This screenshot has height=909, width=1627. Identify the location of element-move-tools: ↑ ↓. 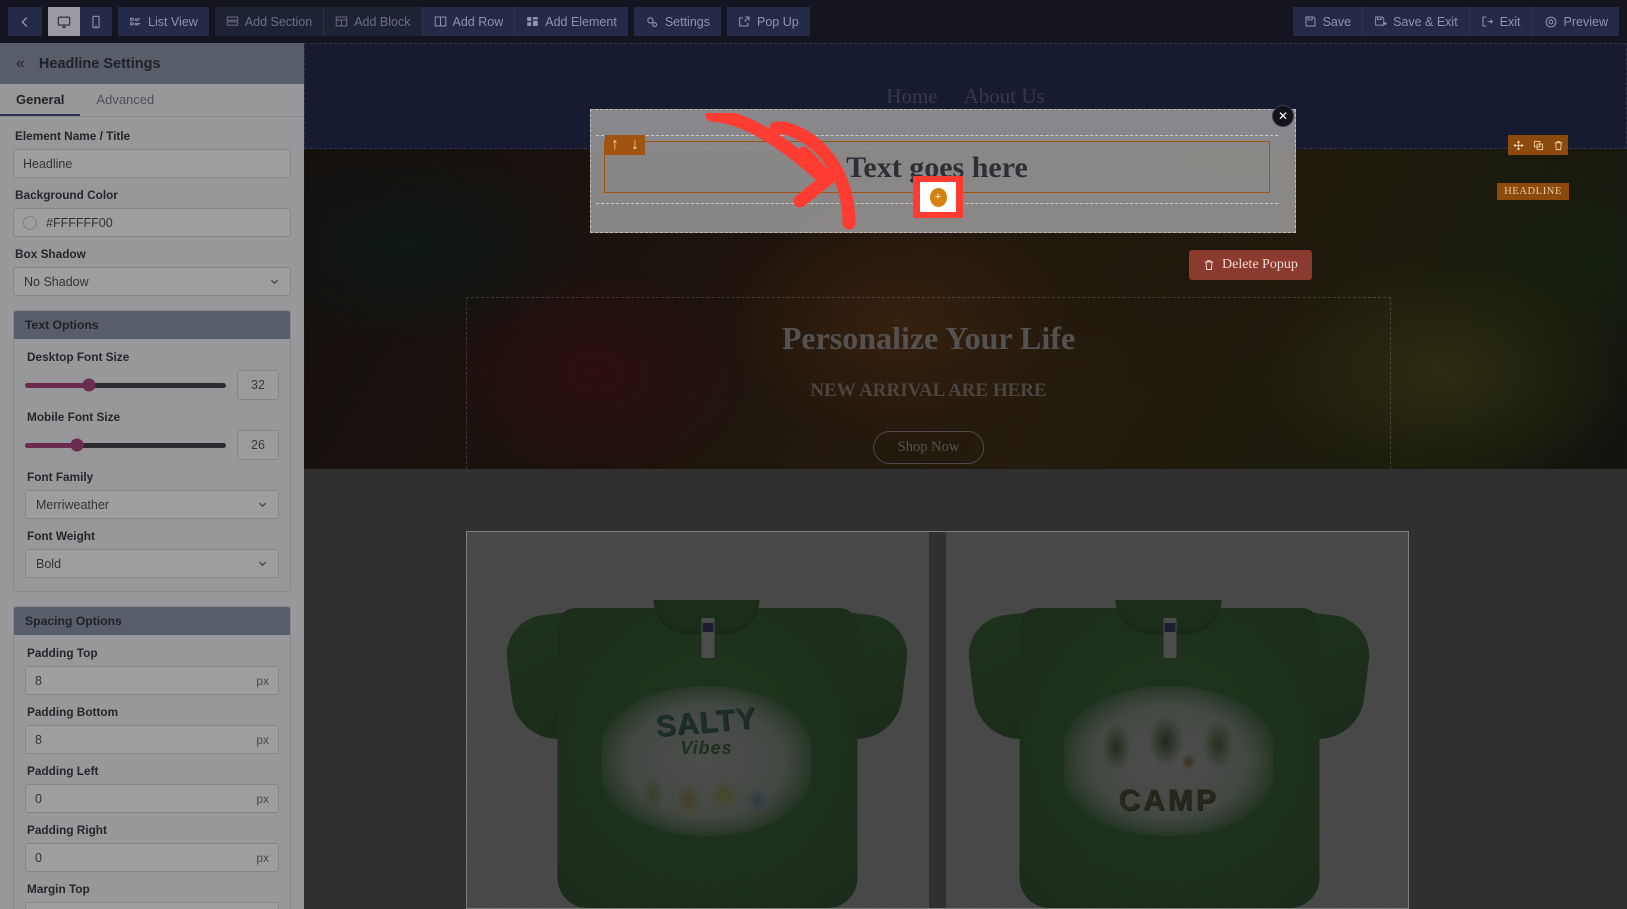
(625, 145).